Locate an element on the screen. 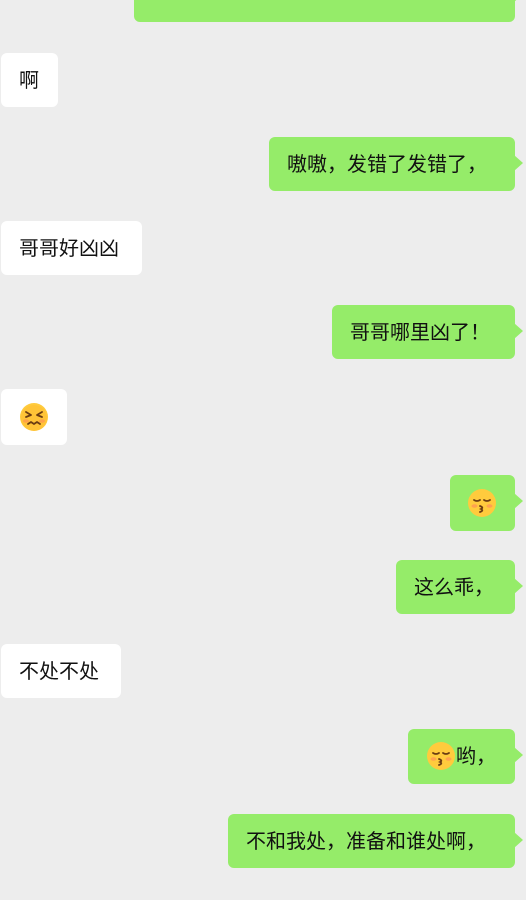  message-text: 这么乖， is located at coordinates (454, 587).